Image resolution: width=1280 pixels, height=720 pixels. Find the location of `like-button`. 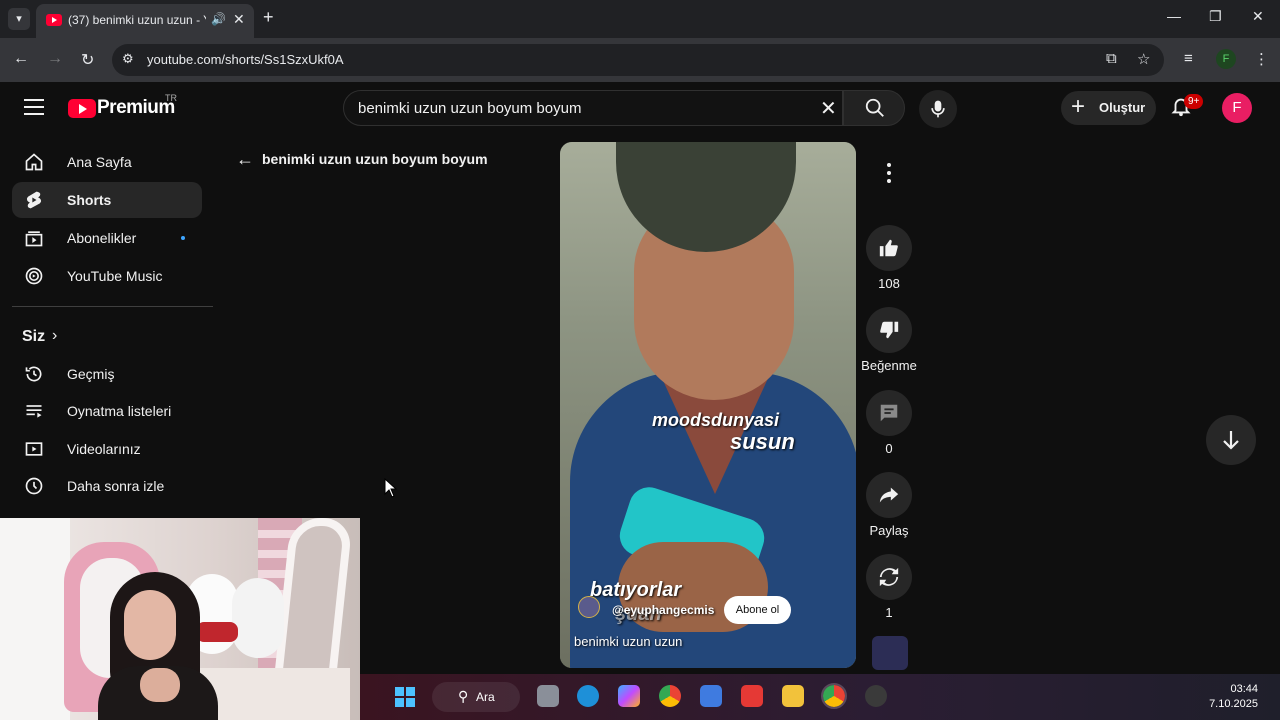

like-button is located at coordinates (889, 248).